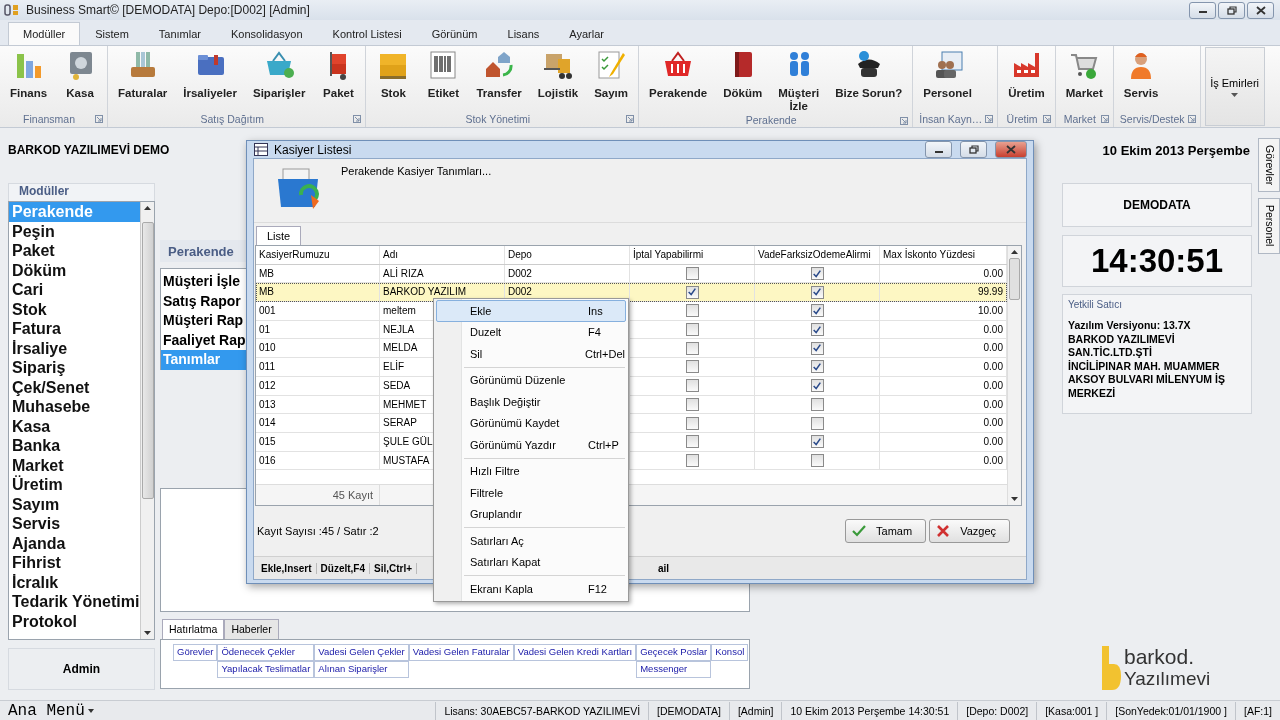  I want to click on module-item: Market, so click(74, 465).